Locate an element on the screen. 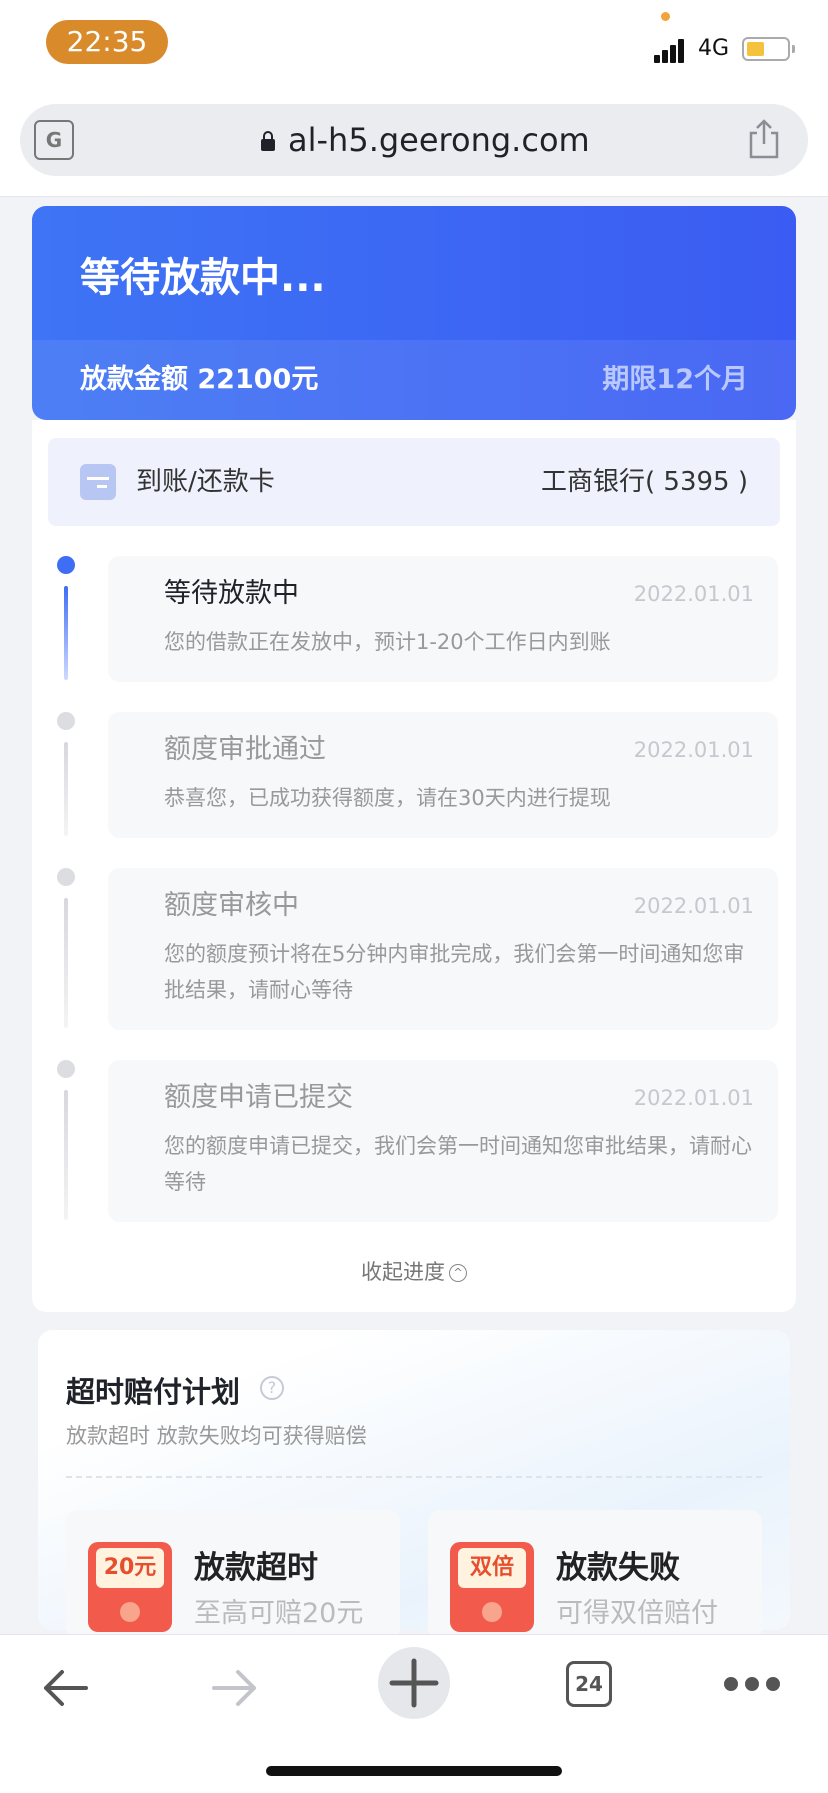  step-description: 您的额度申请已提交，我们会第一时间通知您审批结果，请耐心等待 is located at coordinates (458, 1164).